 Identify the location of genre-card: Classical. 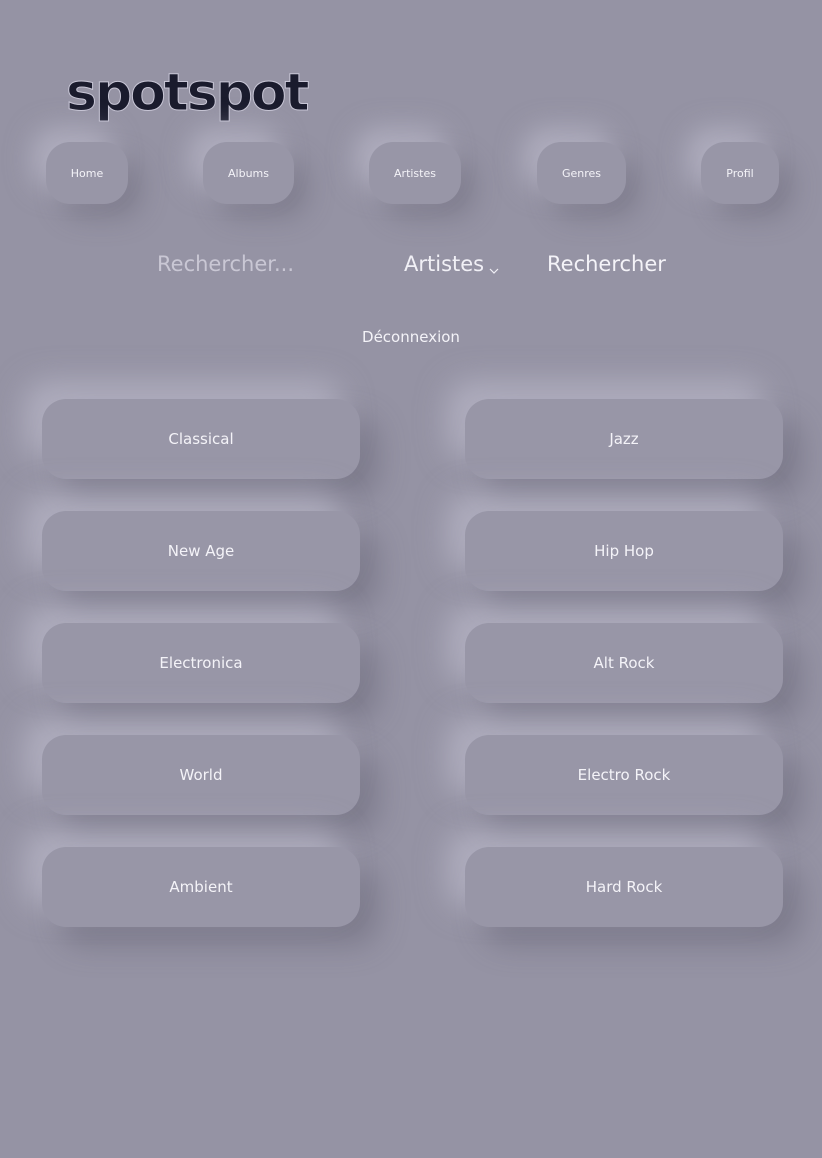
(201, 439).